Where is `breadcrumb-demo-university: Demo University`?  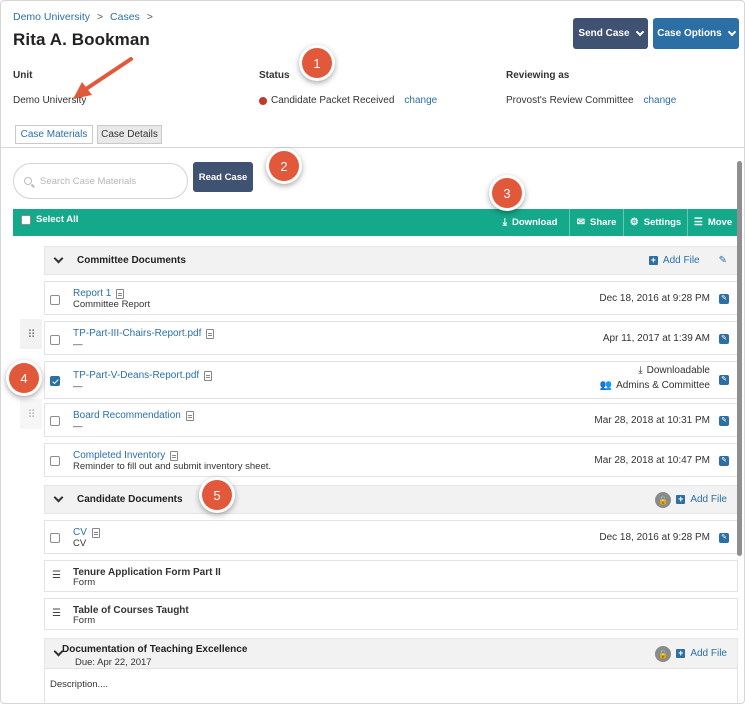 breadcrumb-demo-university: Demo University is located at coordinates (51, 17).